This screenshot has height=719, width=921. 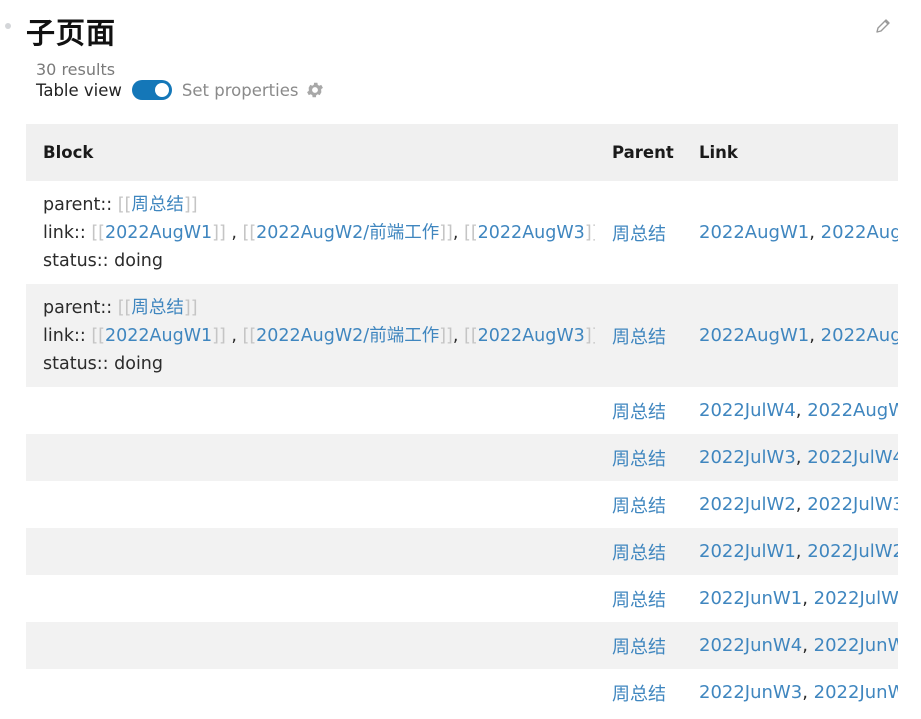 What do you see at coordinates (76, 69) in the screenshot?
I see `results-count: 30 results` at bounding box center [76, 69].